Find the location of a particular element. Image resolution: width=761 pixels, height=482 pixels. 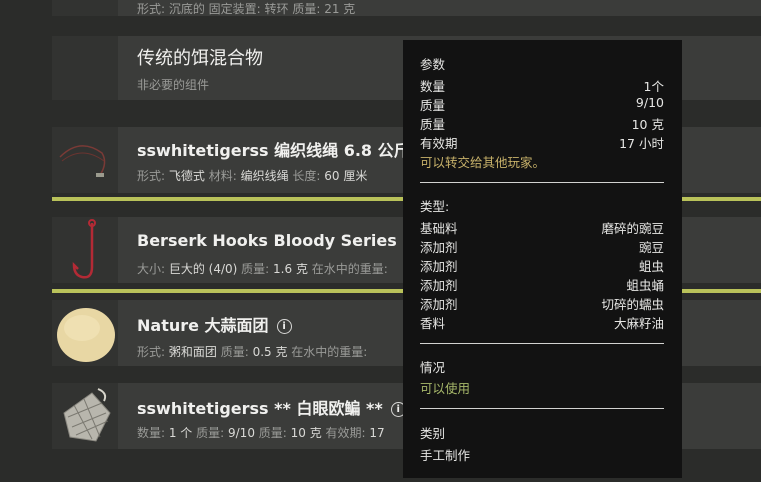

dough-ball-icon is located at coordinates (86, 335).